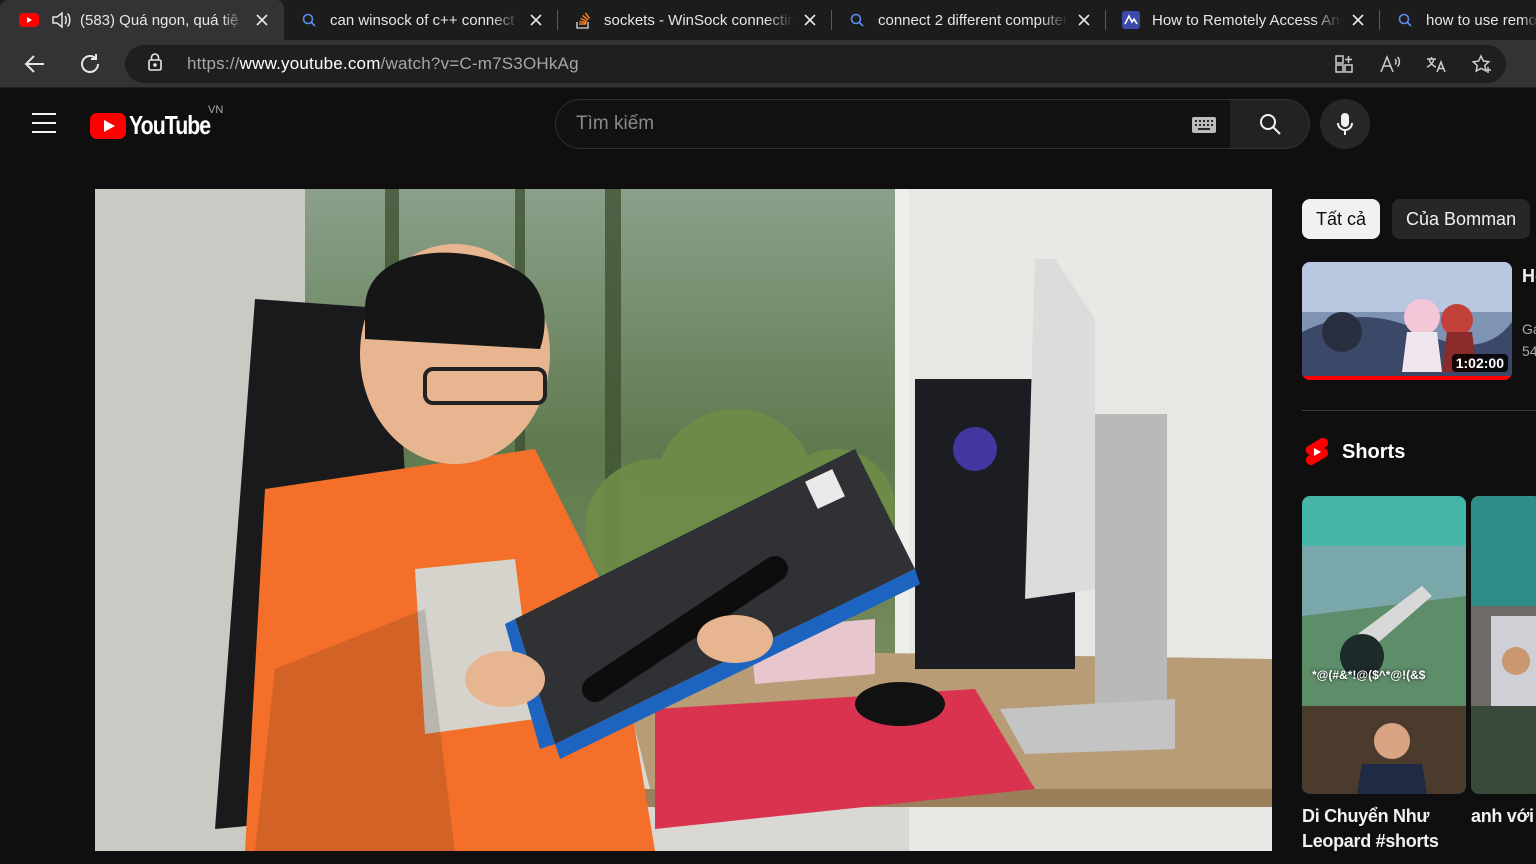 Image resolution: width=1536 pixels, height=864 pixels. I want to click on shorts-header: Shorts, so click(1354, 452).